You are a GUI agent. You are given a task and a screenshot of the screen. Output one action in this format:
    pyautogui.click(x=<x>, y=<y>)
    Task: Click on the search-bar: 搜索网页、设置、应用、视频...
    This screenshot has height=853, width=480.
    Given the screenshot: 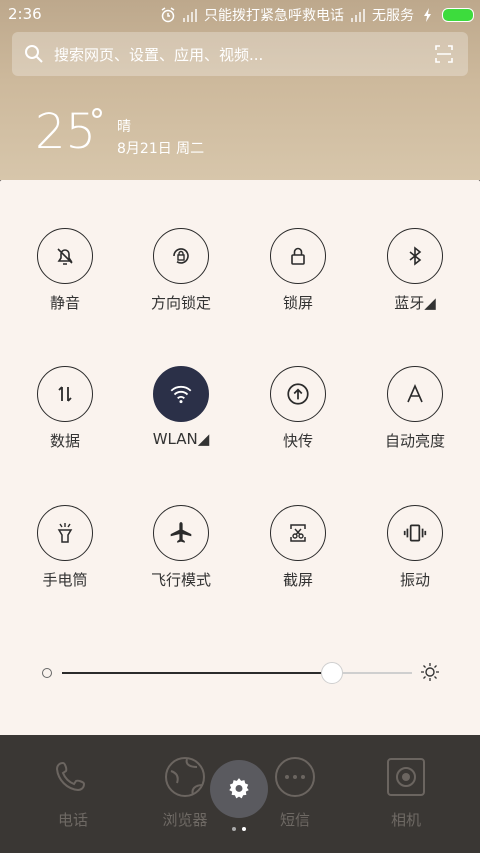 What is the action you would take?
    pyautogui.click(x=240, y=54)
    